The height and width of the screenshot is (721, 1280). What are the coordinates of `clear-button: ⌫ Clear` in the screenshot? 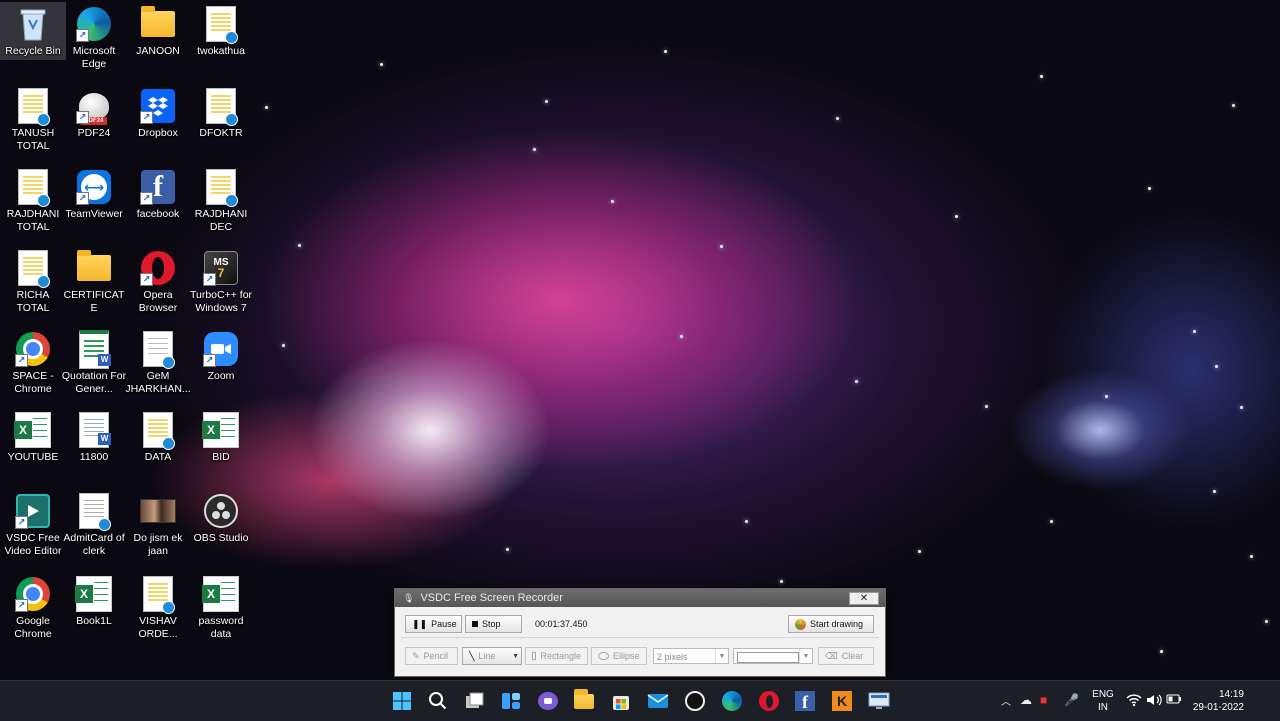 It's located at (846, 656).